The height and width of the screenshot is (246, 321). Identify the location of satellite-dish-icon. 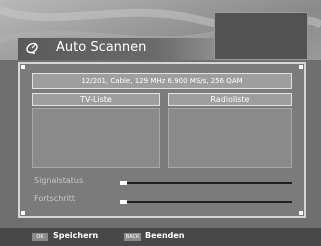
(32, 48).